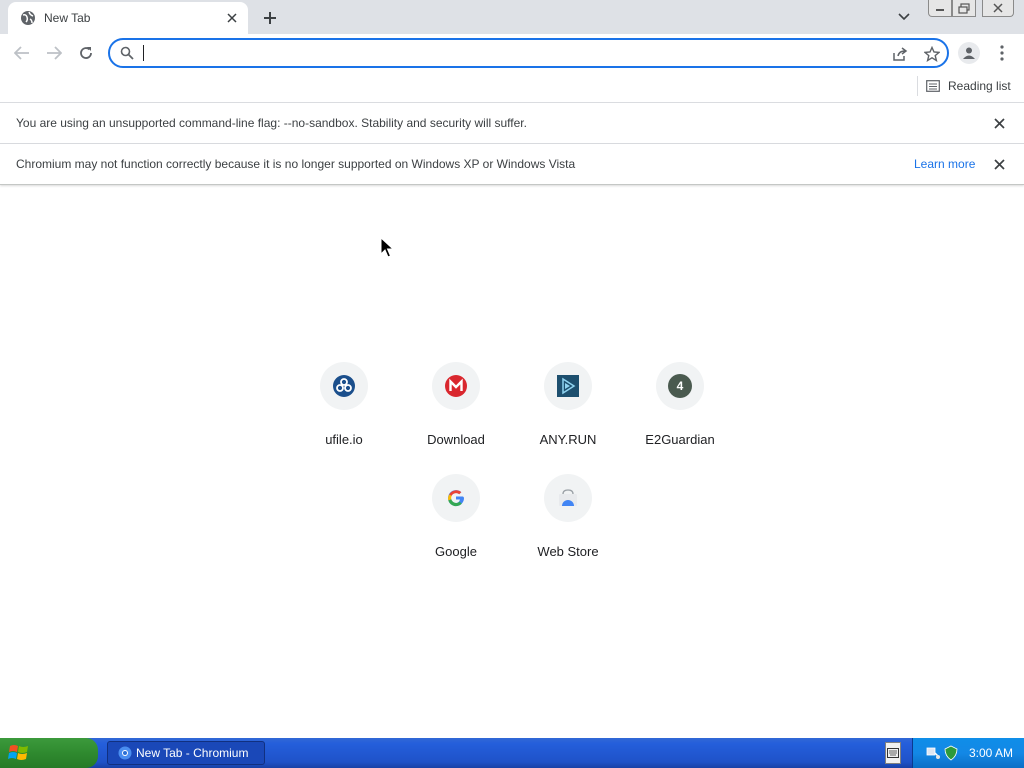 Image resolution: width=1024 pixels, height=768 pixels. What do you see at coordinates (968, 753) in the screenshot?
I see `system-tray: 3:00 AM` at bounding box center [968, 753].